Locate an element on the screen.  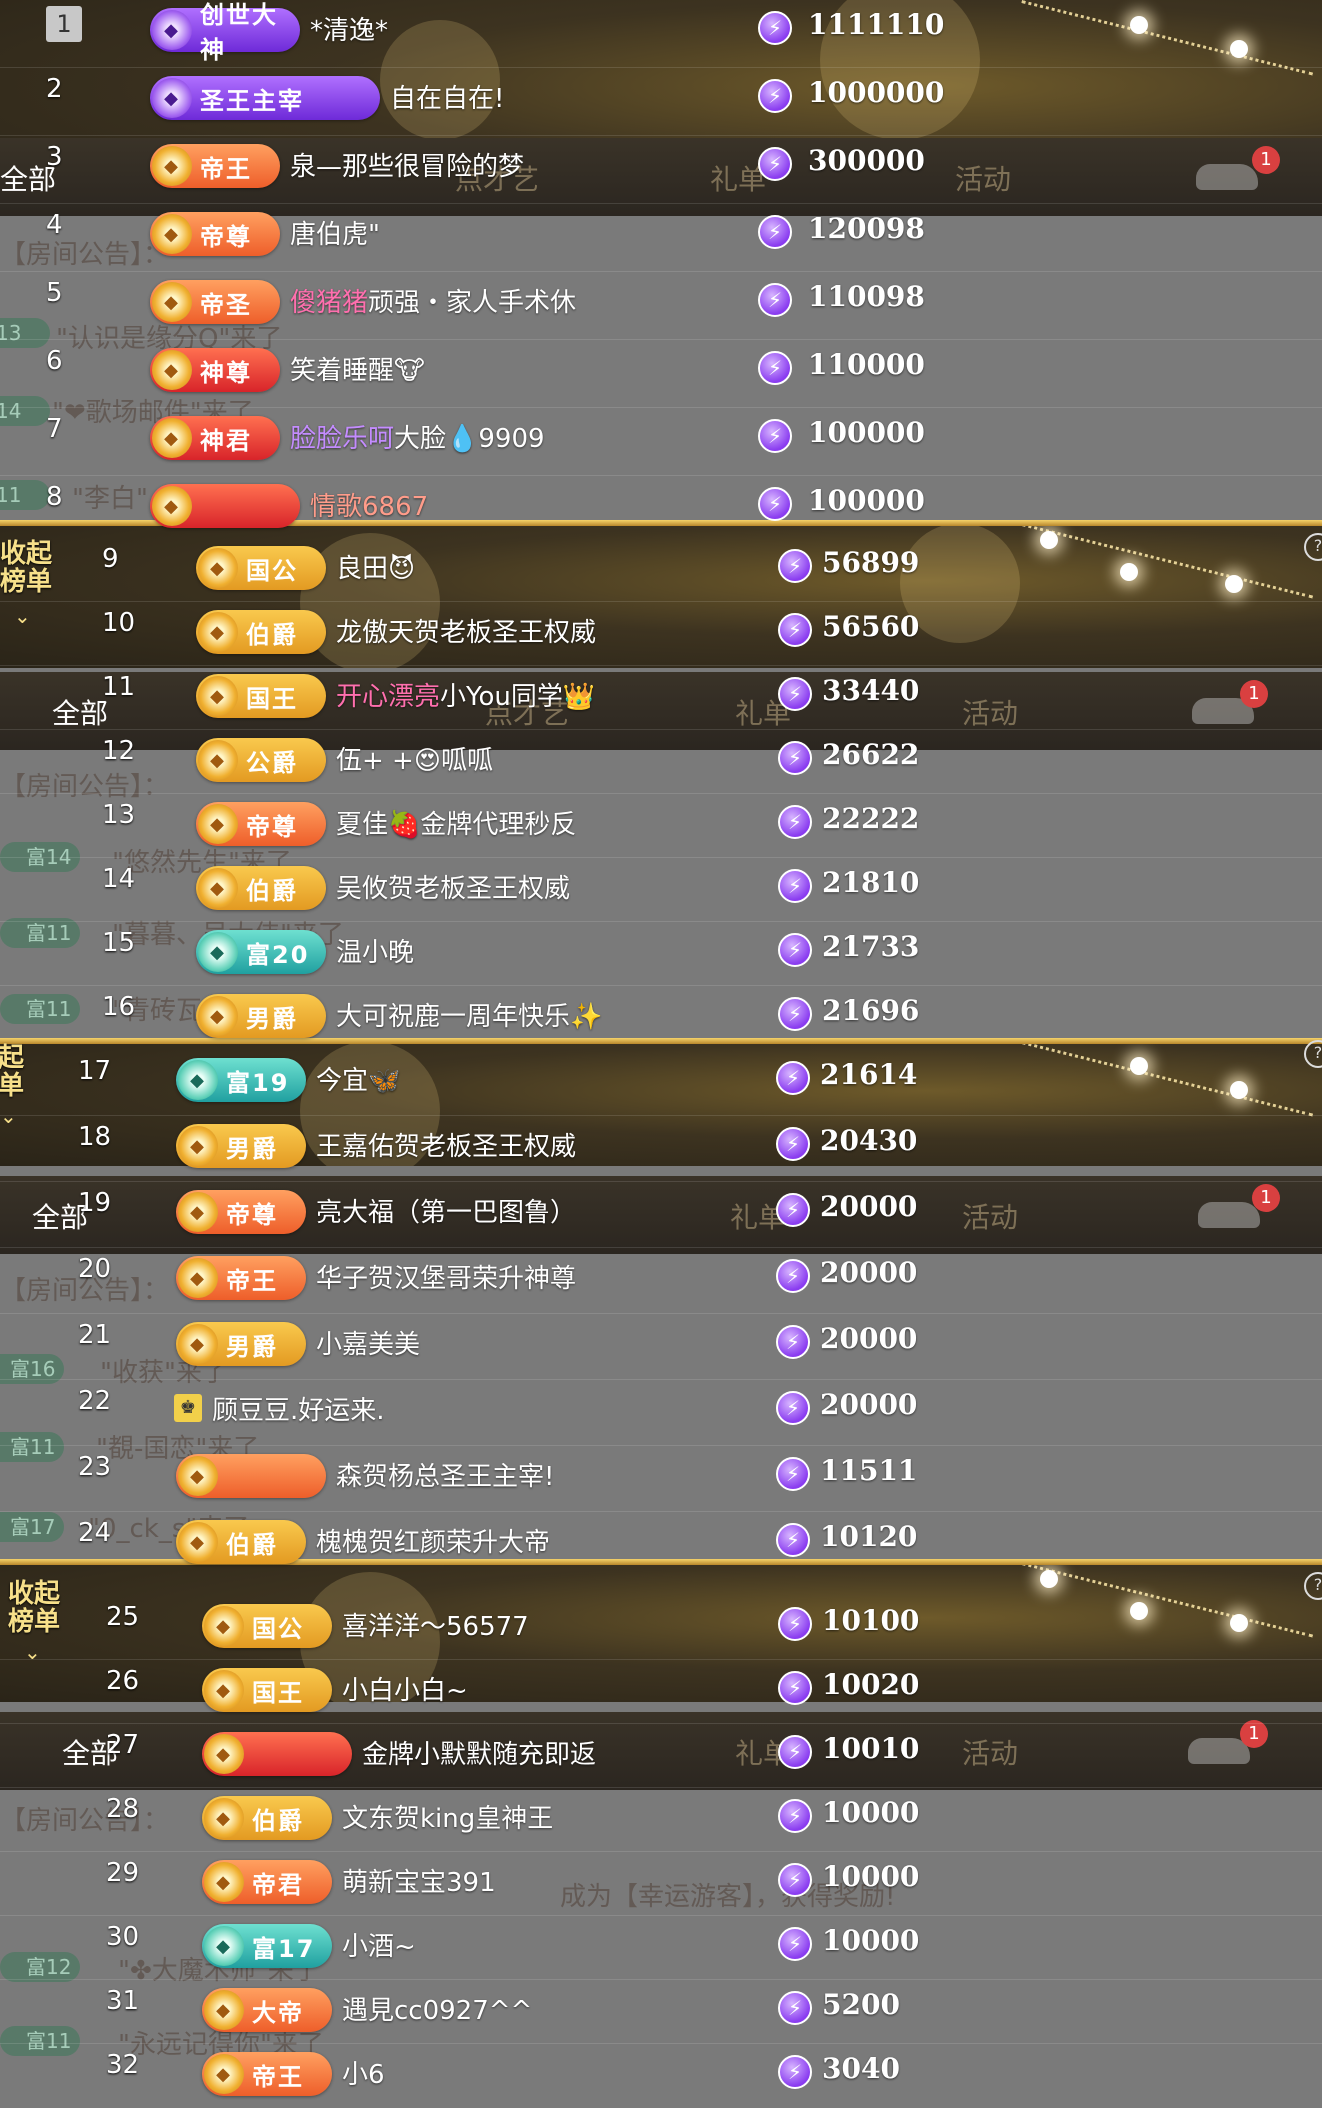
ranking-row: 28 ◆ 伯爵 文东贺king皇神王 ⚡ 10000 is located at coordinates (661, 1820).